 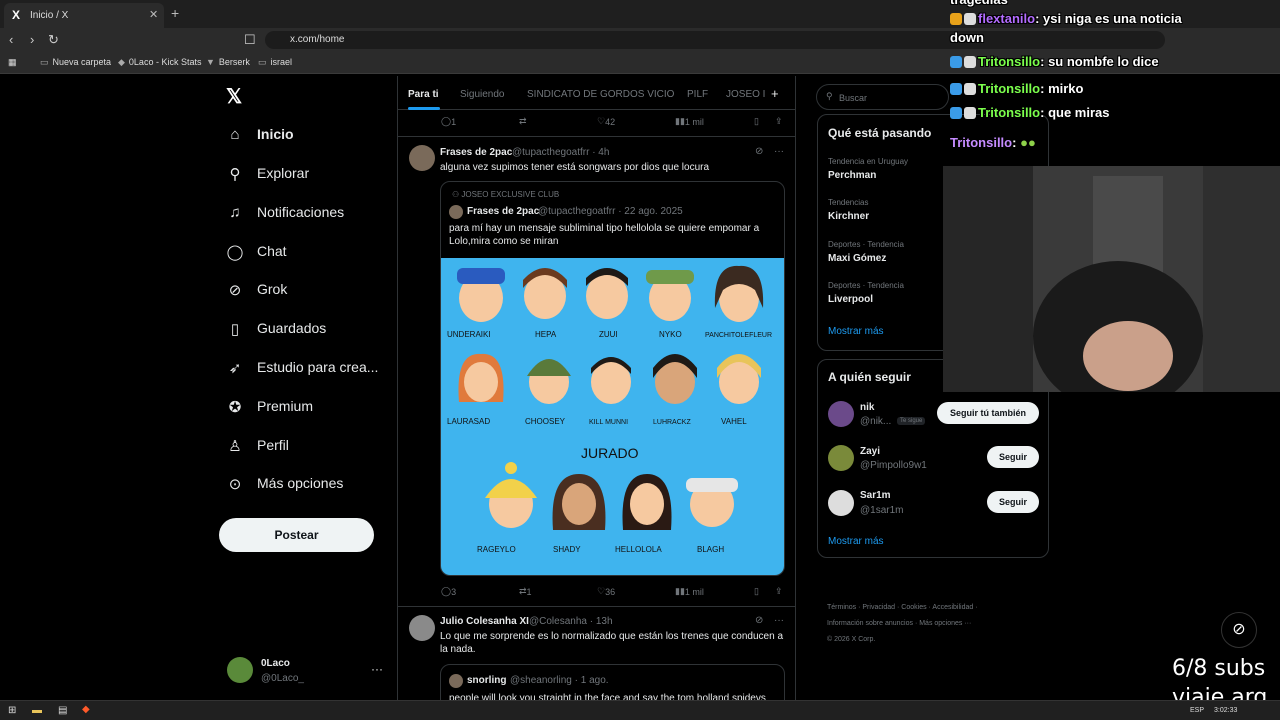 What do you see at coordinates (738, 335) in the screenshot?
I see `contestant-label: PANCHITOLEFLEUR` at bounding box center [738, 335].